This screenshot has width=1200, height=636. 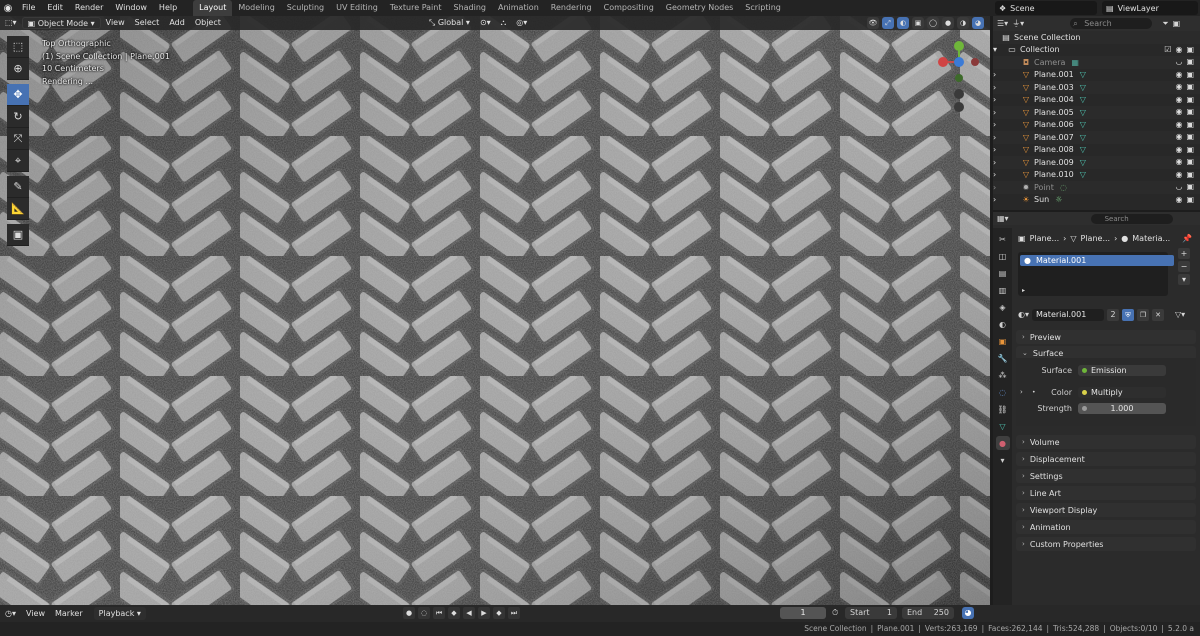 I want to click on tab-sculpting: Sculpting, so click(x=305, y=8).